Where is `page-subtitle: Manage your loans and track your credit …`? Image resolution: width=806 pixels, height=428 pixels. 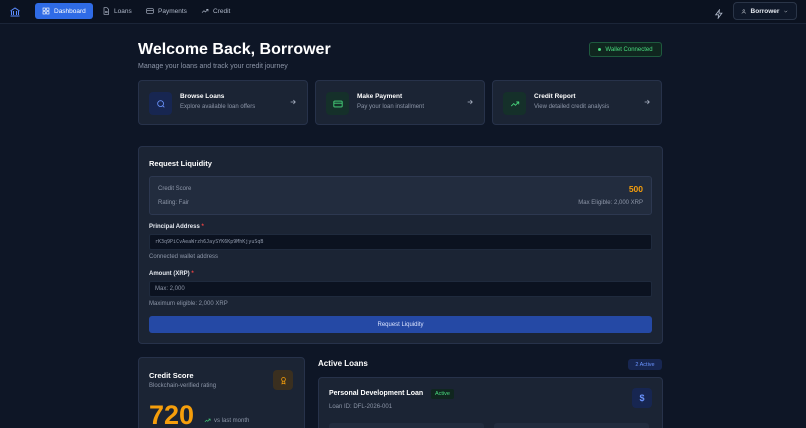 page-subtitle: Manage your loans and track your credit … is located at coordinates (213, 66).